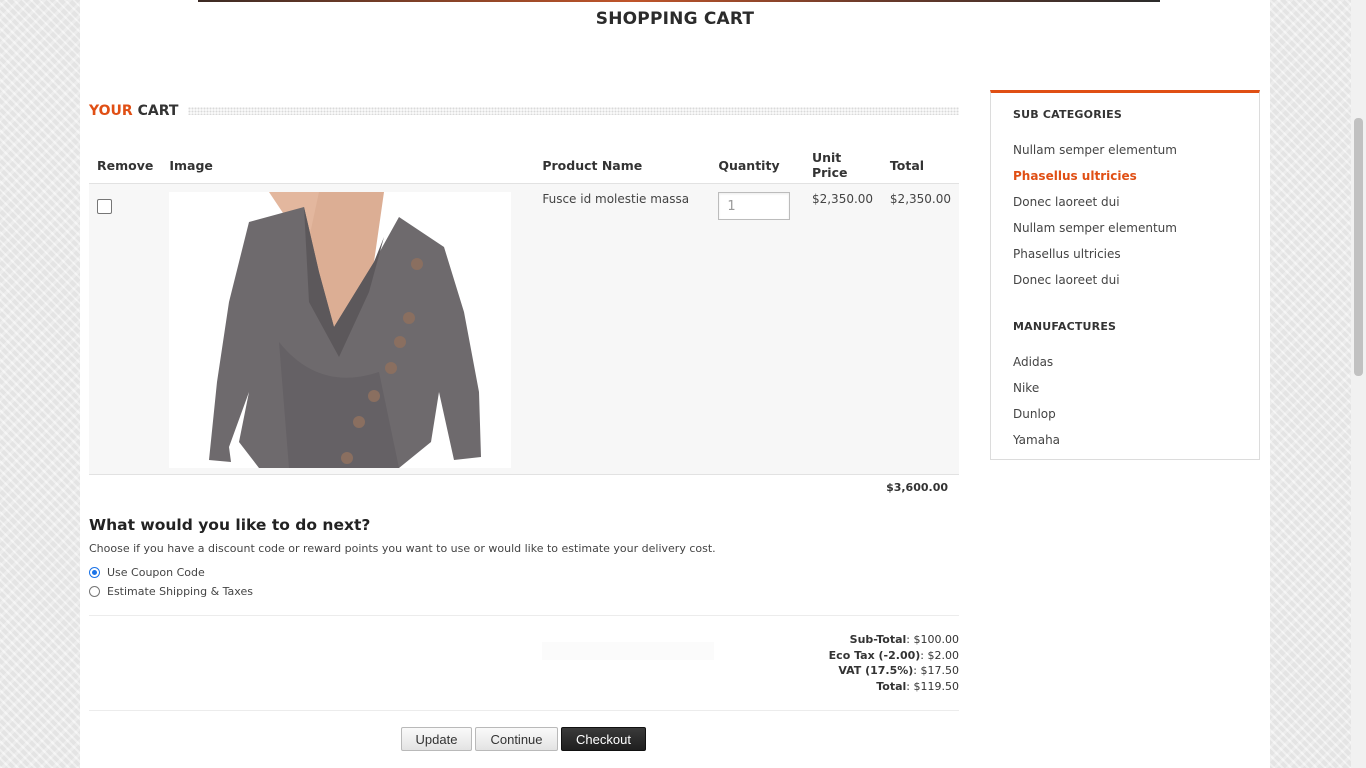  What do you see at coordinates (125, 329) in the screenshot?
I see `remove-cell` at bounding box center [125, 329].